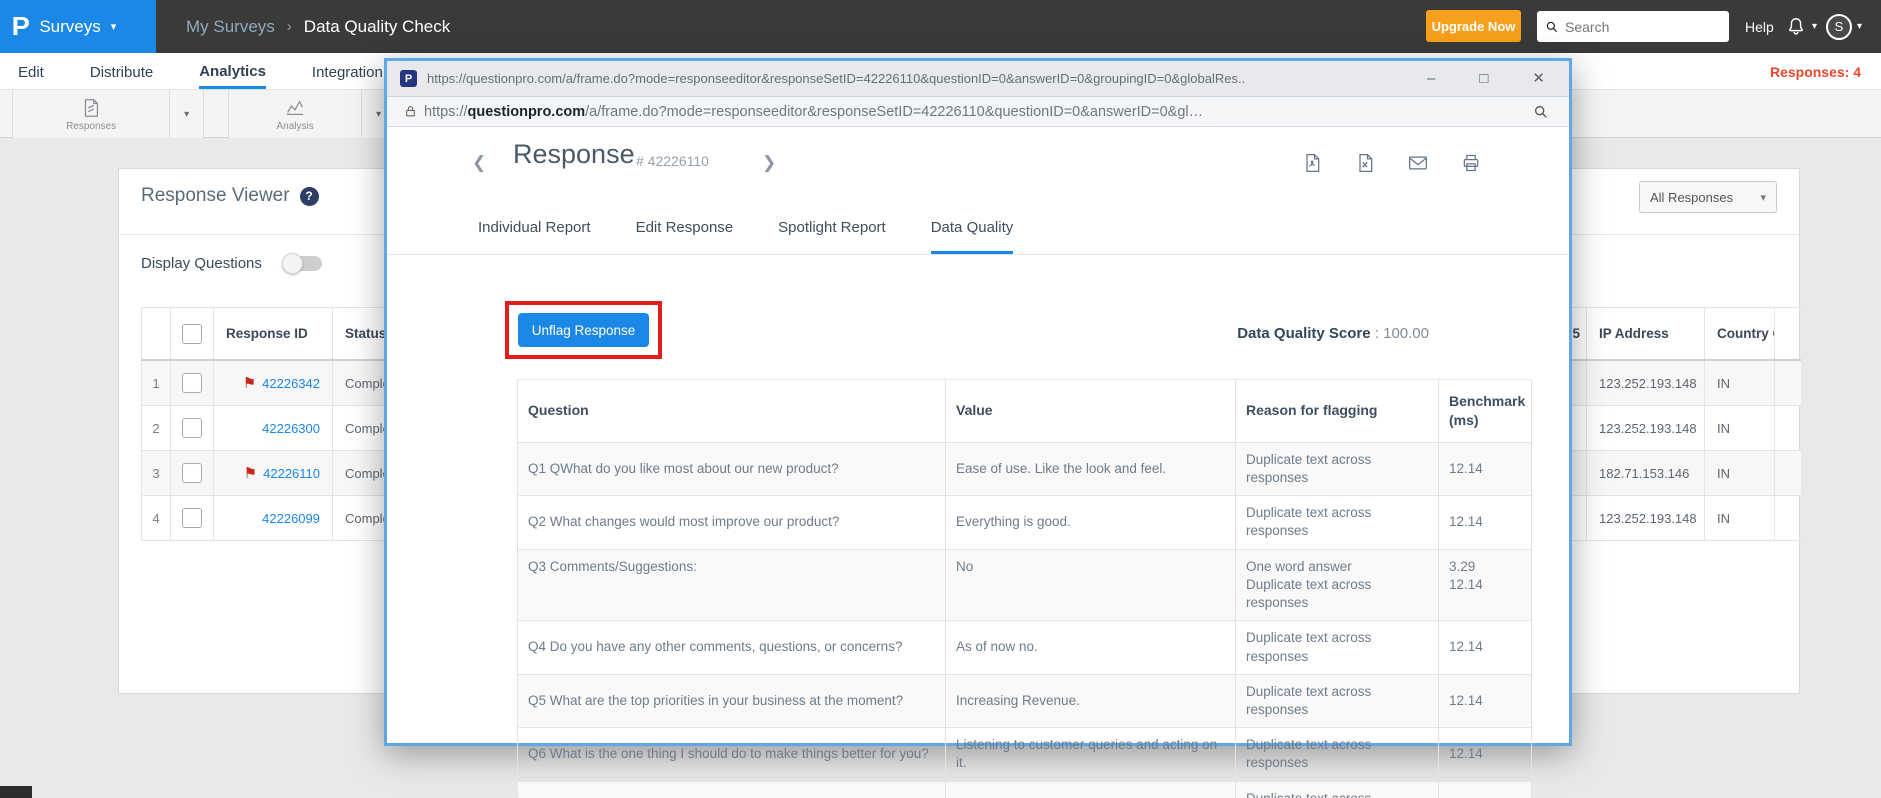 This screenshot has width=1881, height=798. I want to click on menu-item-integration: Integration, so click(347, 71).